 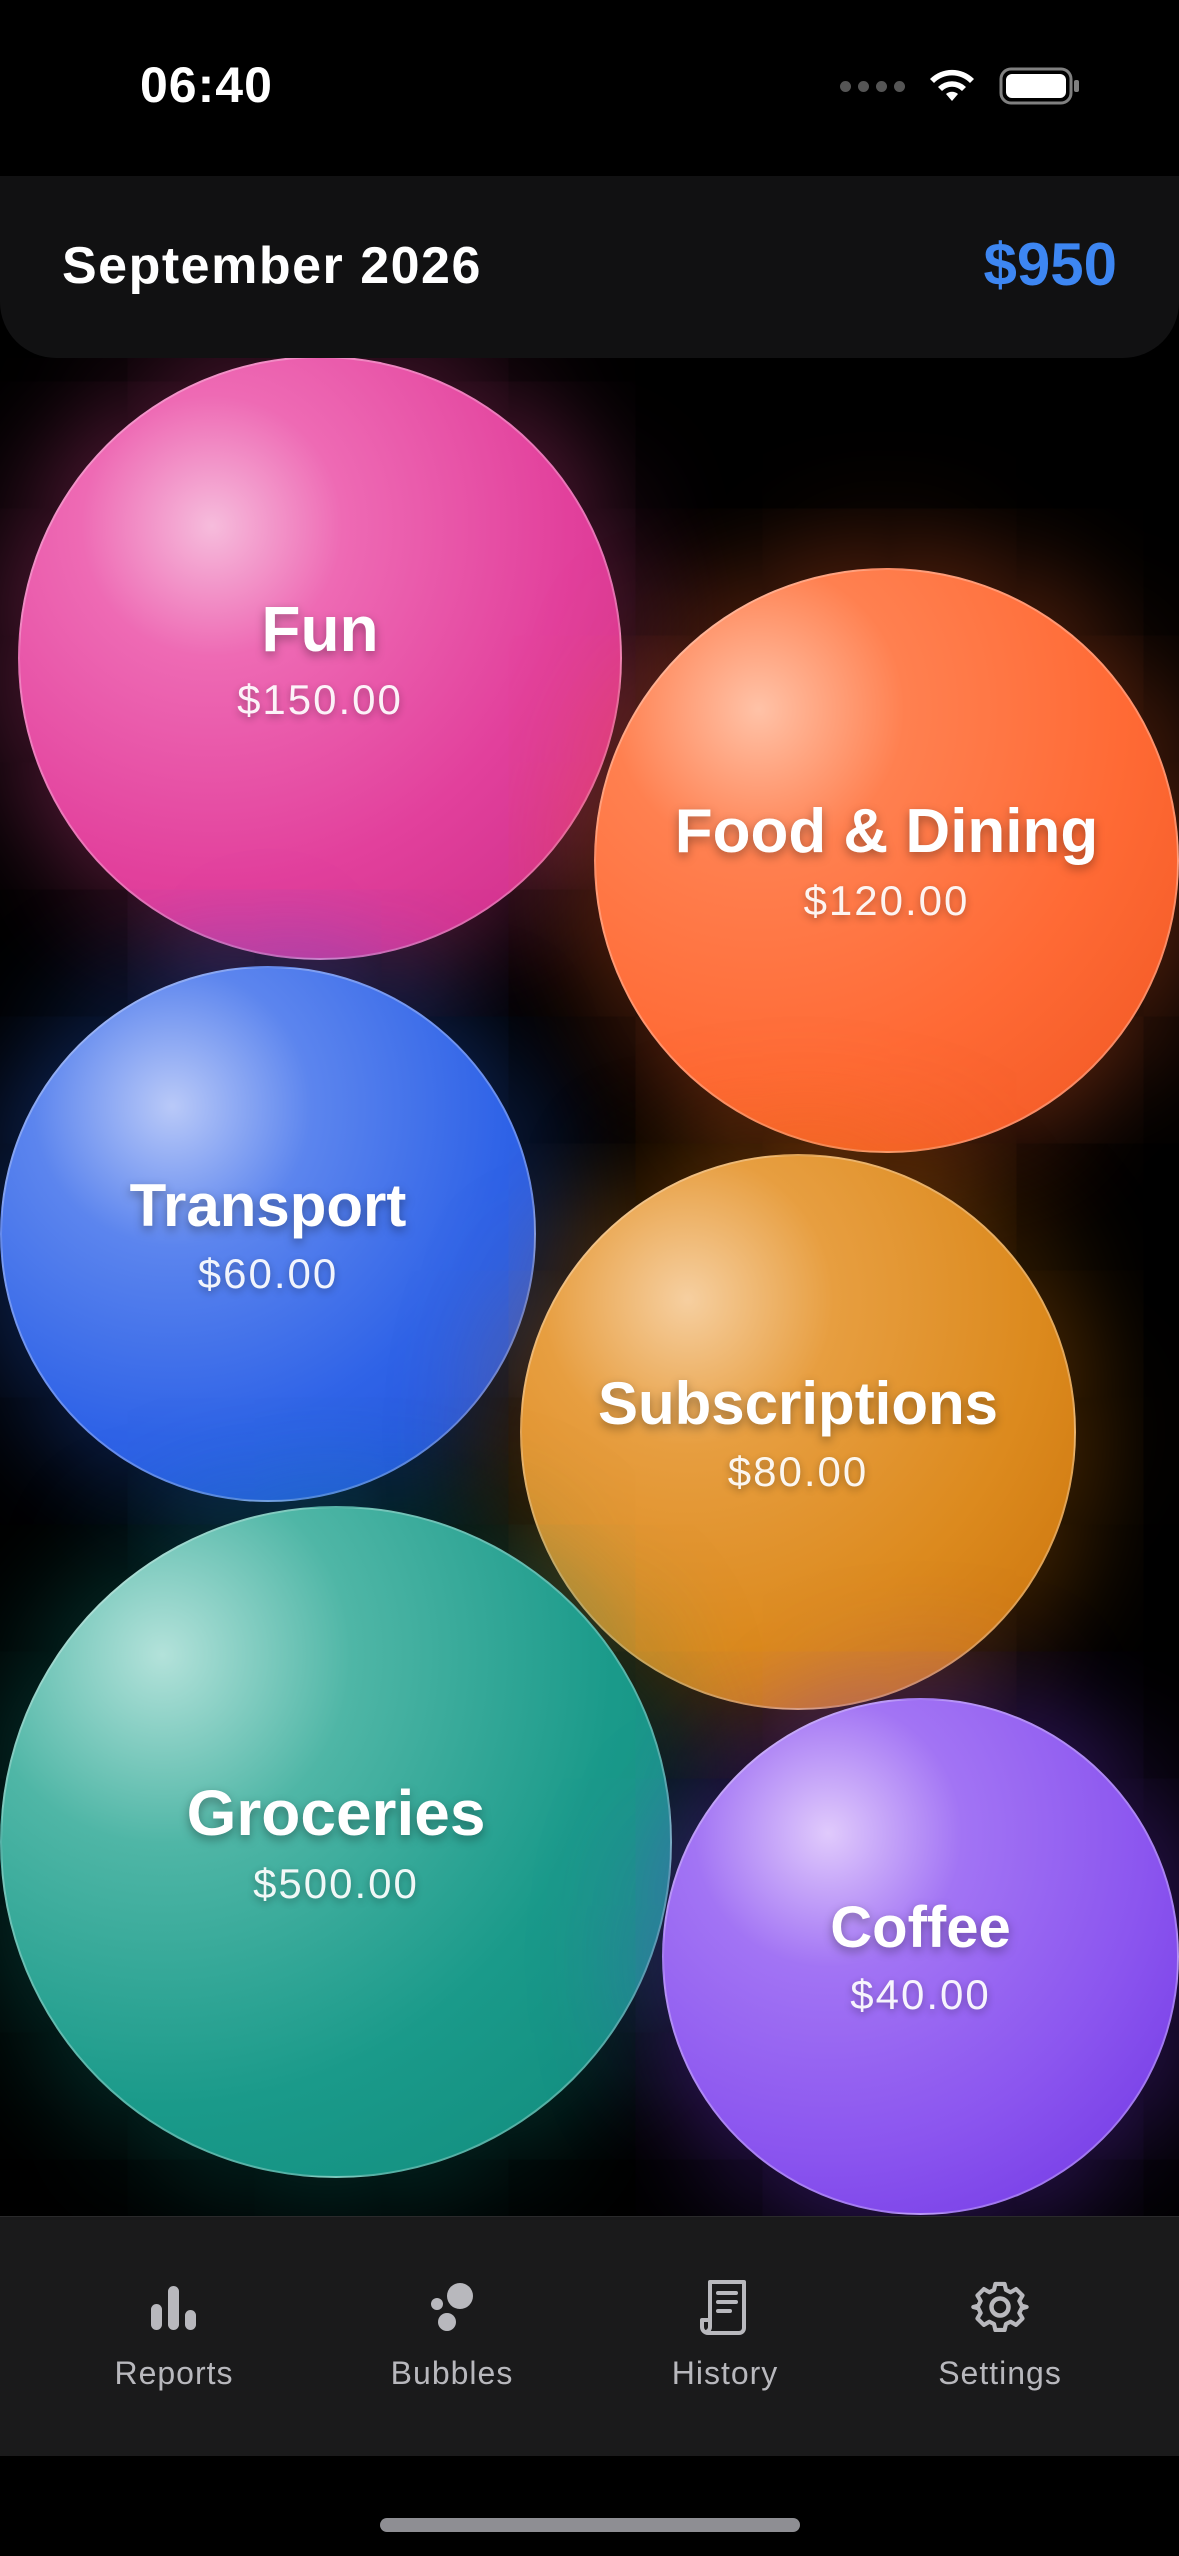 I want to click on tab-bar: Reports Bubbles History Settings, so click(x=589, y=2336).